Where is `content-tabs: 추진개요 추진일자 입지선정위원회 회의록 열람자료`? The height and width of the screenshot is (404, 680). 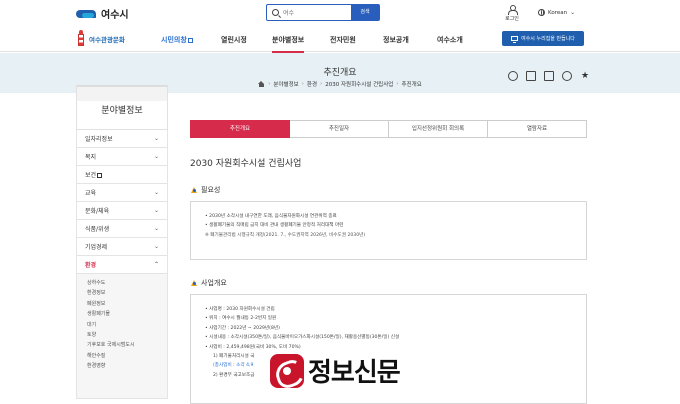 content-tabs: 추진개요 추진일자 입지선정위원회 회의록 열람자료 is located at coordinates (388, 129).